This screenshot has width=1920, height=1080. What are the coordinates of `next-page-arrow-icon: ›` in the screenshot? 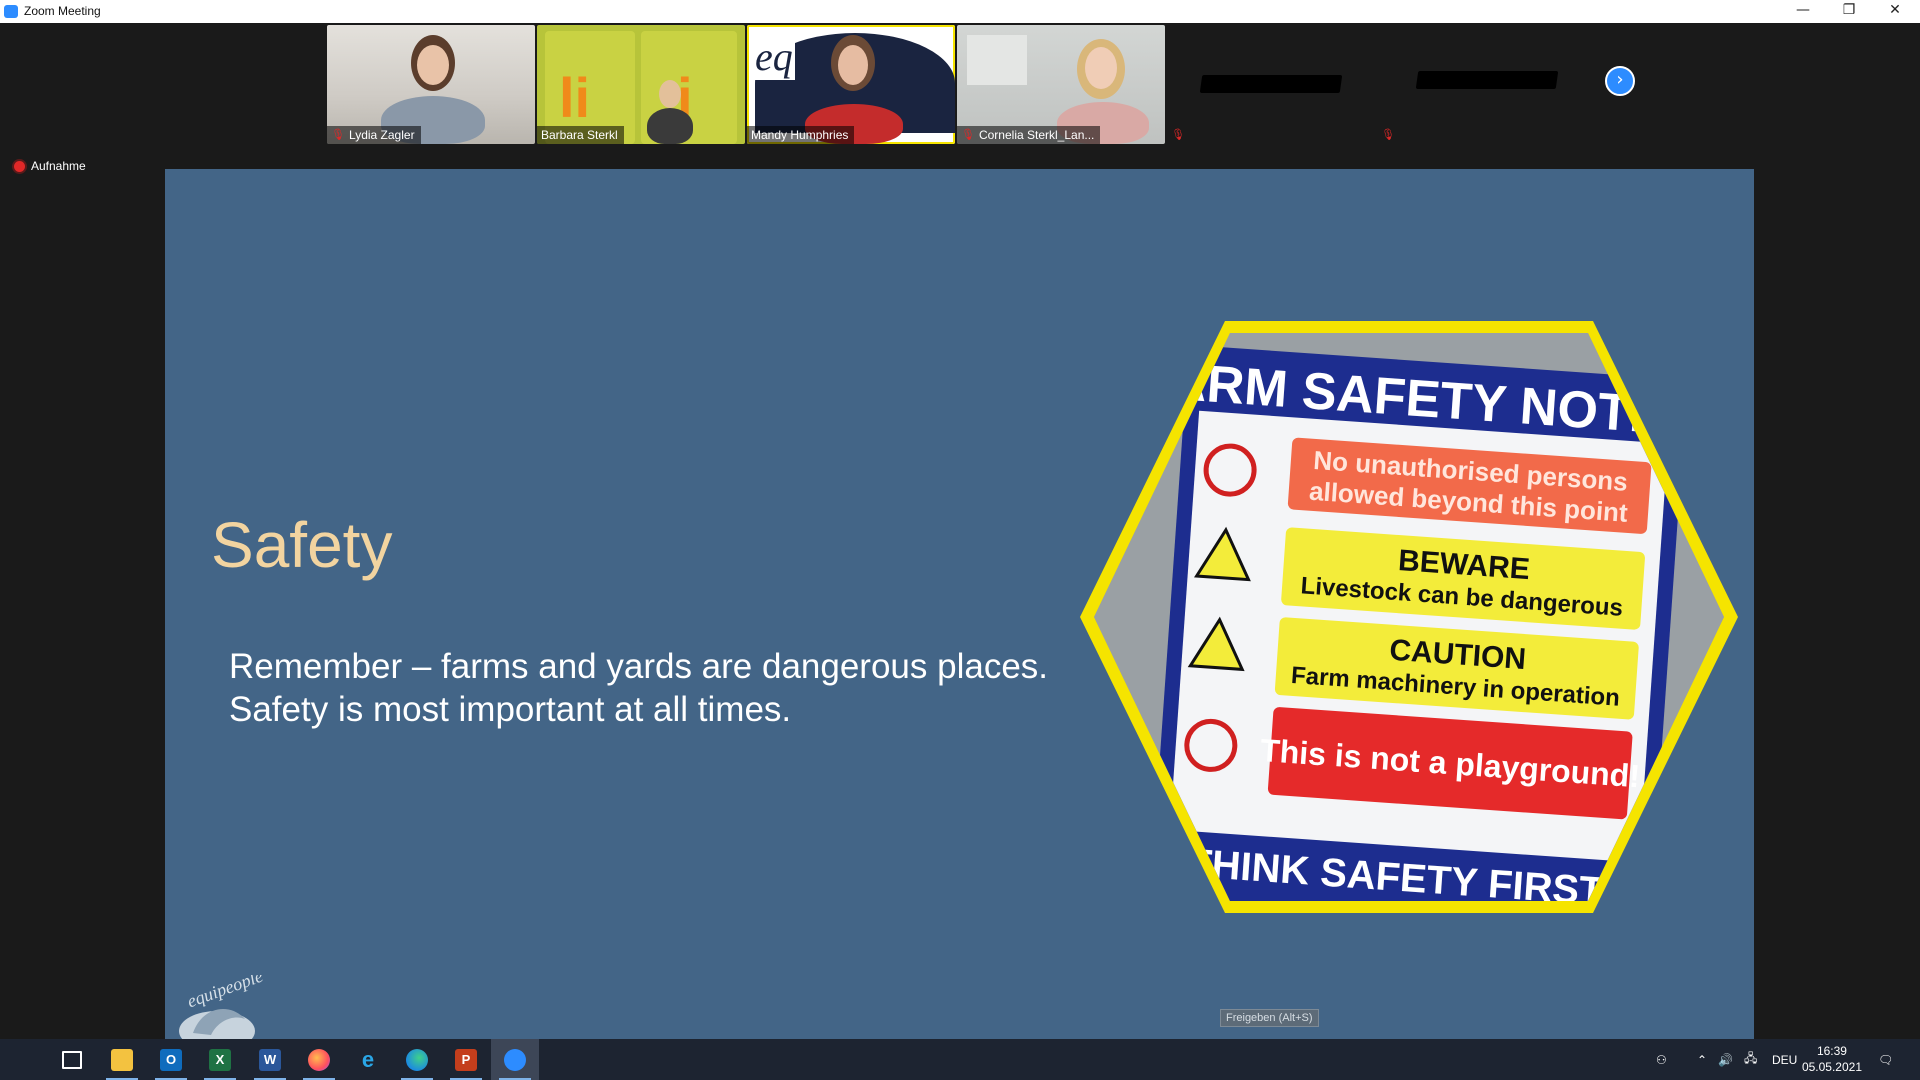 It's located at (1620, 81).